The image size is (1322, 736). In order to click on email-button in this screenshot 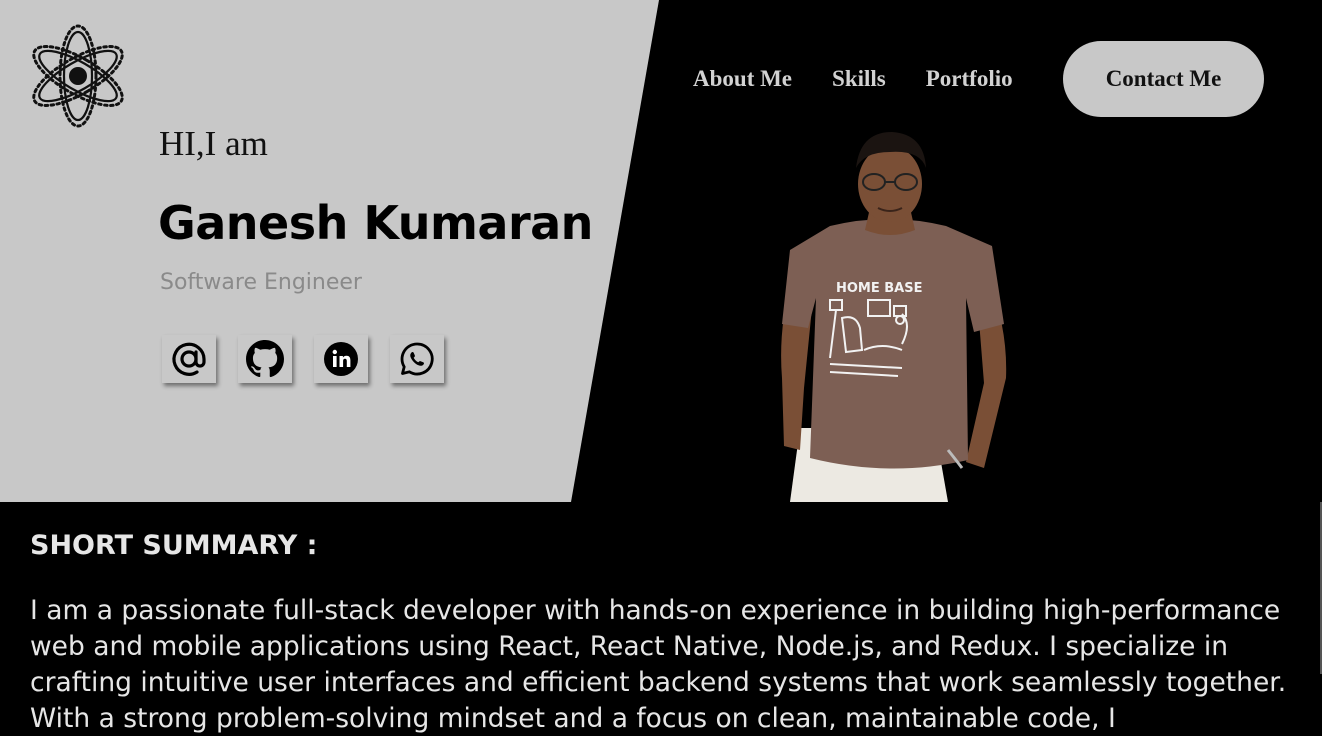, I will do `click(189, 359)`.